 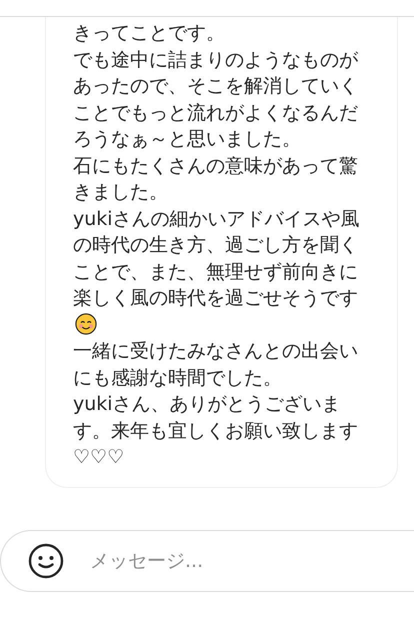 I want to click on emoji-icon, so click(x=46, y=560).